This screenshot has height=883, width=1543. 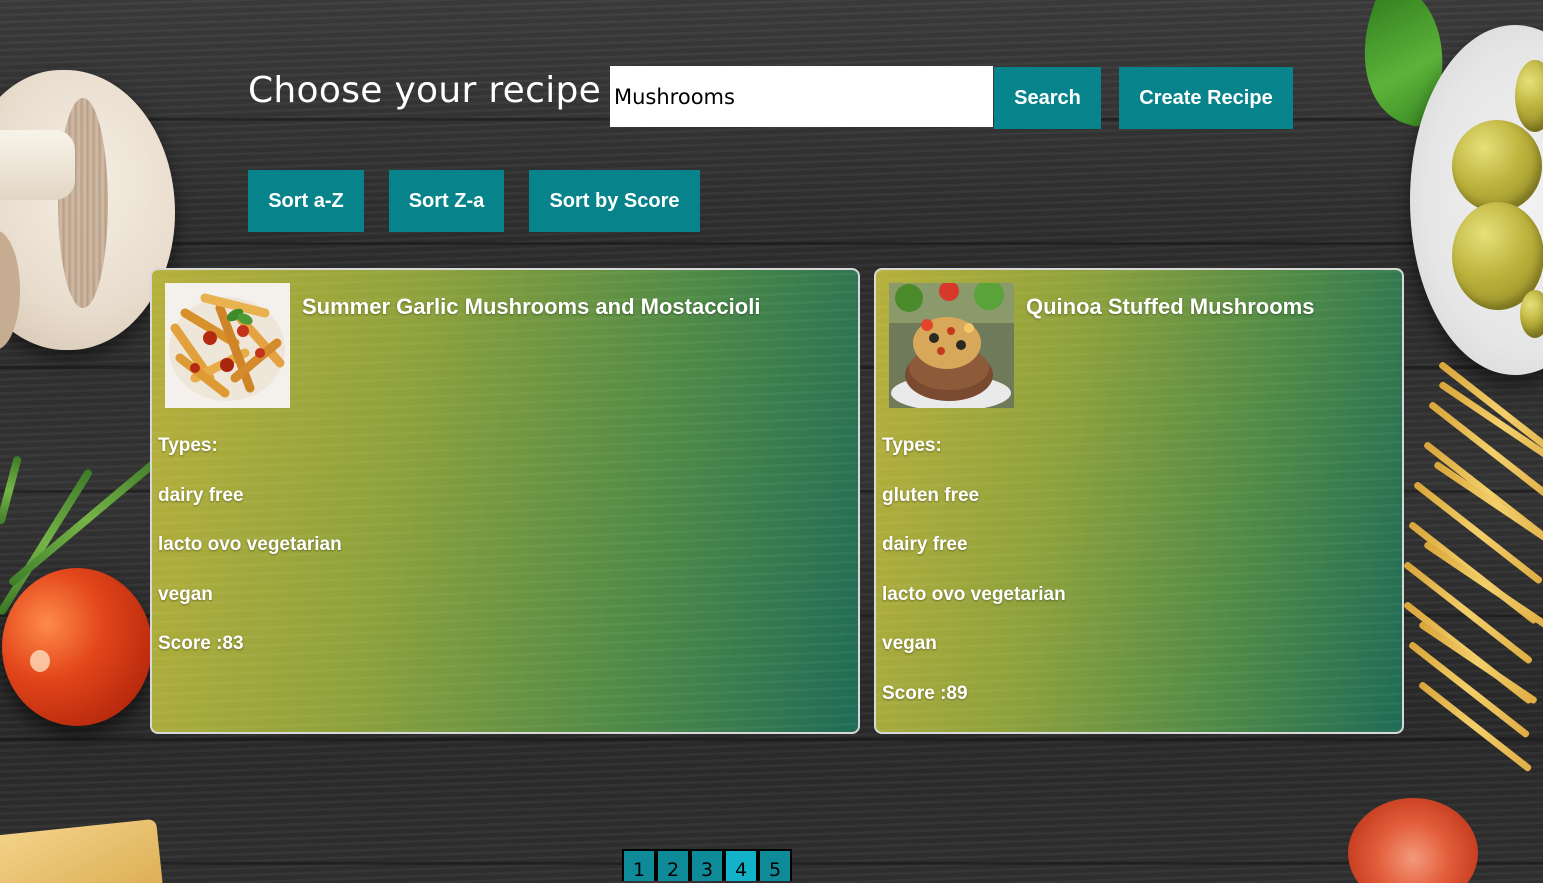 What do you see at coordinates (77, 647) in the screenshot?
I see `tomato-decoration` at bounding box center [77, 647].